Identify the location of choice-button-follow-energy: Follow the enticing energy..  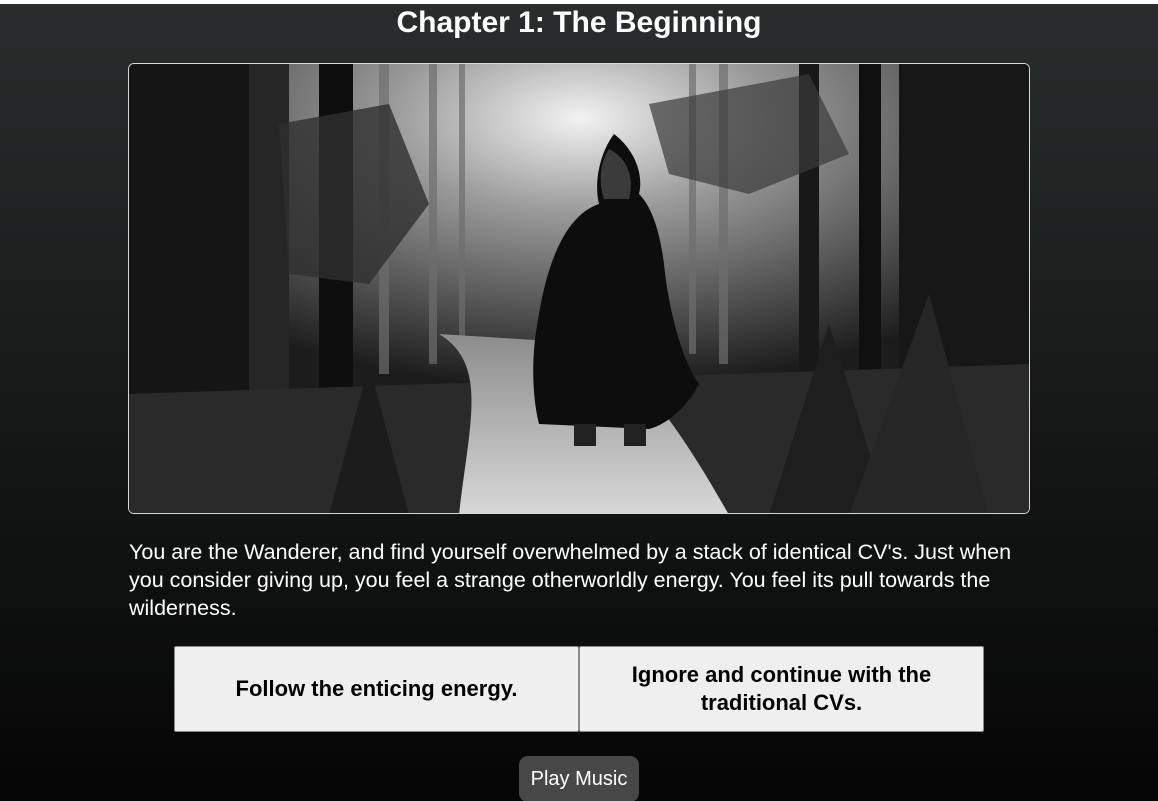
(376, 689).